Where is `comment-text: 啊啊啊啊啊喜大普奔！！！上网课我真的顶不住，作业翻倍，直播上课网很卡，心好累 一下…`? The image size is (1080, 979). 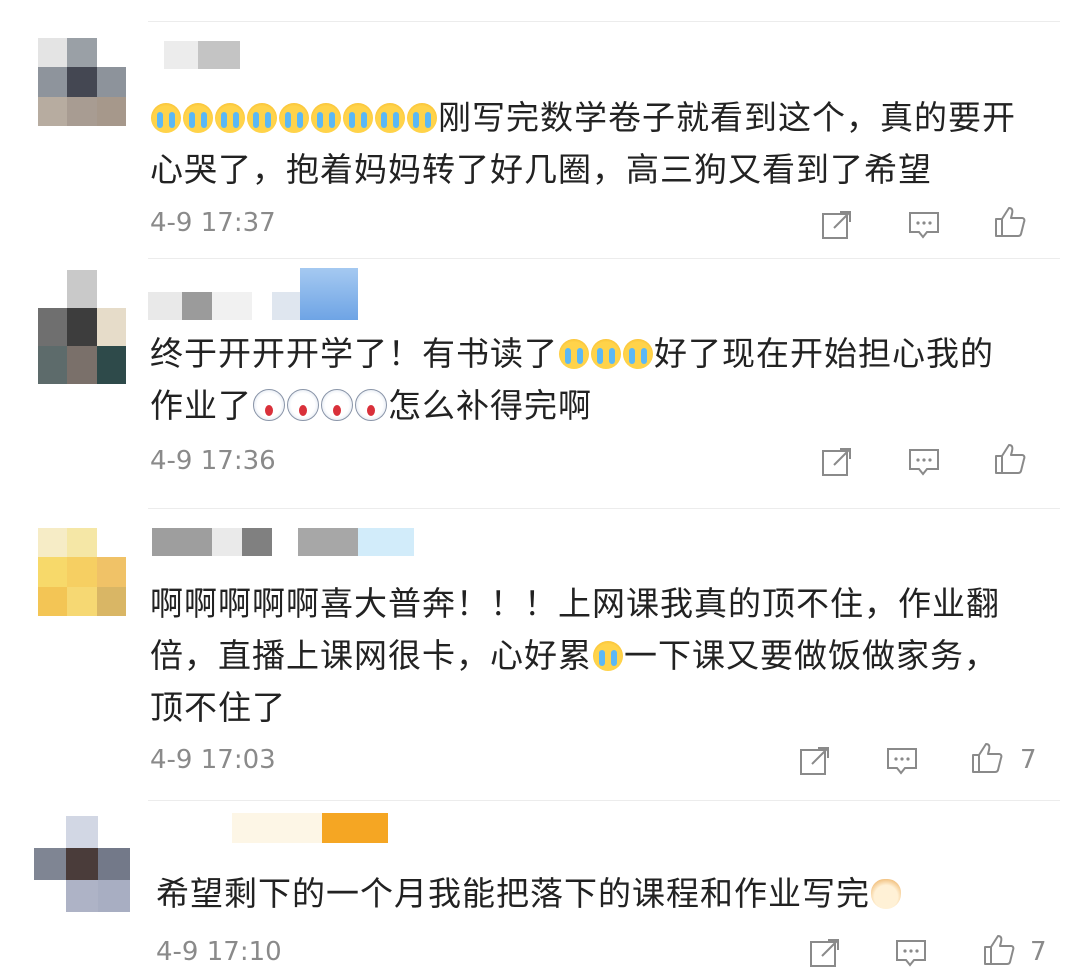
comment-text: 啊啊啊啊啊喜大普奔！！！上网课我真的顶不住，作业翻倍，直播上课网很卡，心好累 一下… is located at coordinates (575, 655).